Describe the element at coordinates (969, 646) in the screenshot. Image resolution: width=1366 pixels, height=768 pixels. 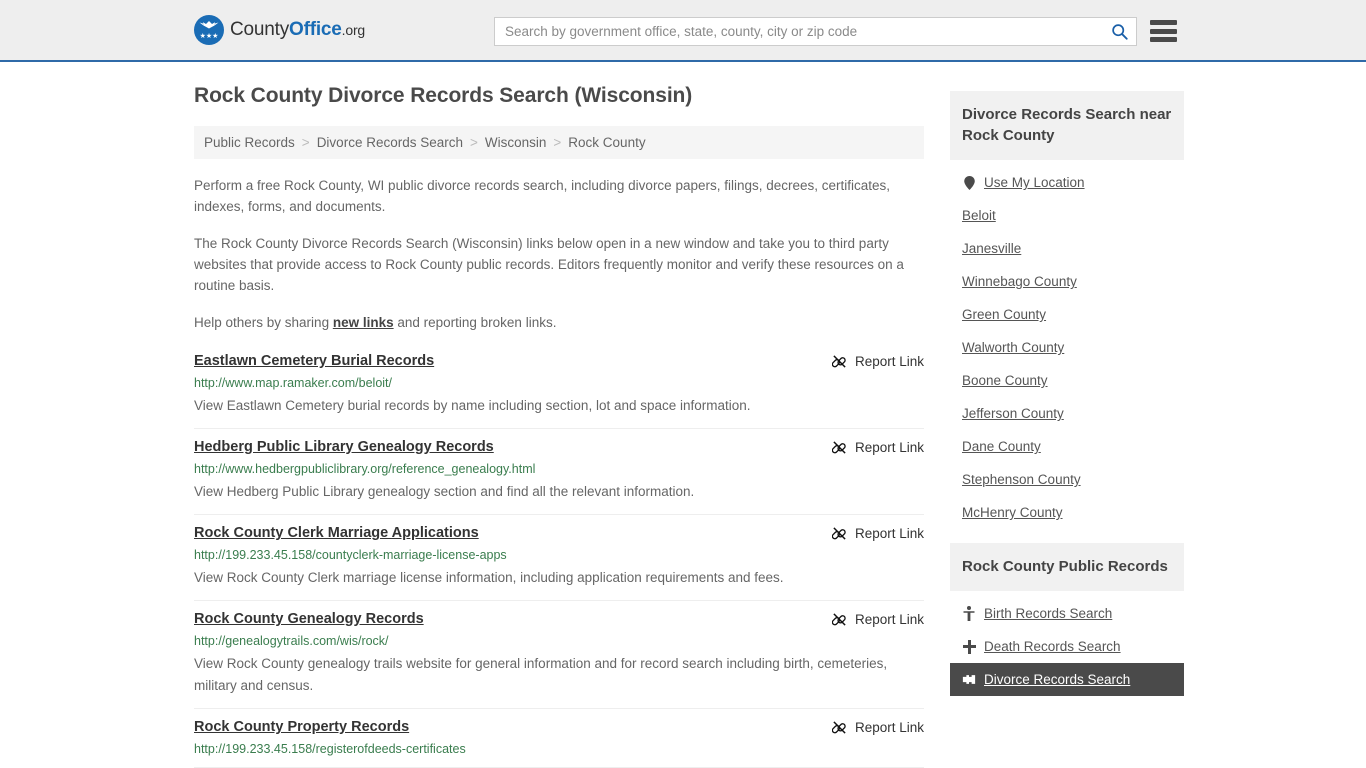
I see `cross-icon` at that location.